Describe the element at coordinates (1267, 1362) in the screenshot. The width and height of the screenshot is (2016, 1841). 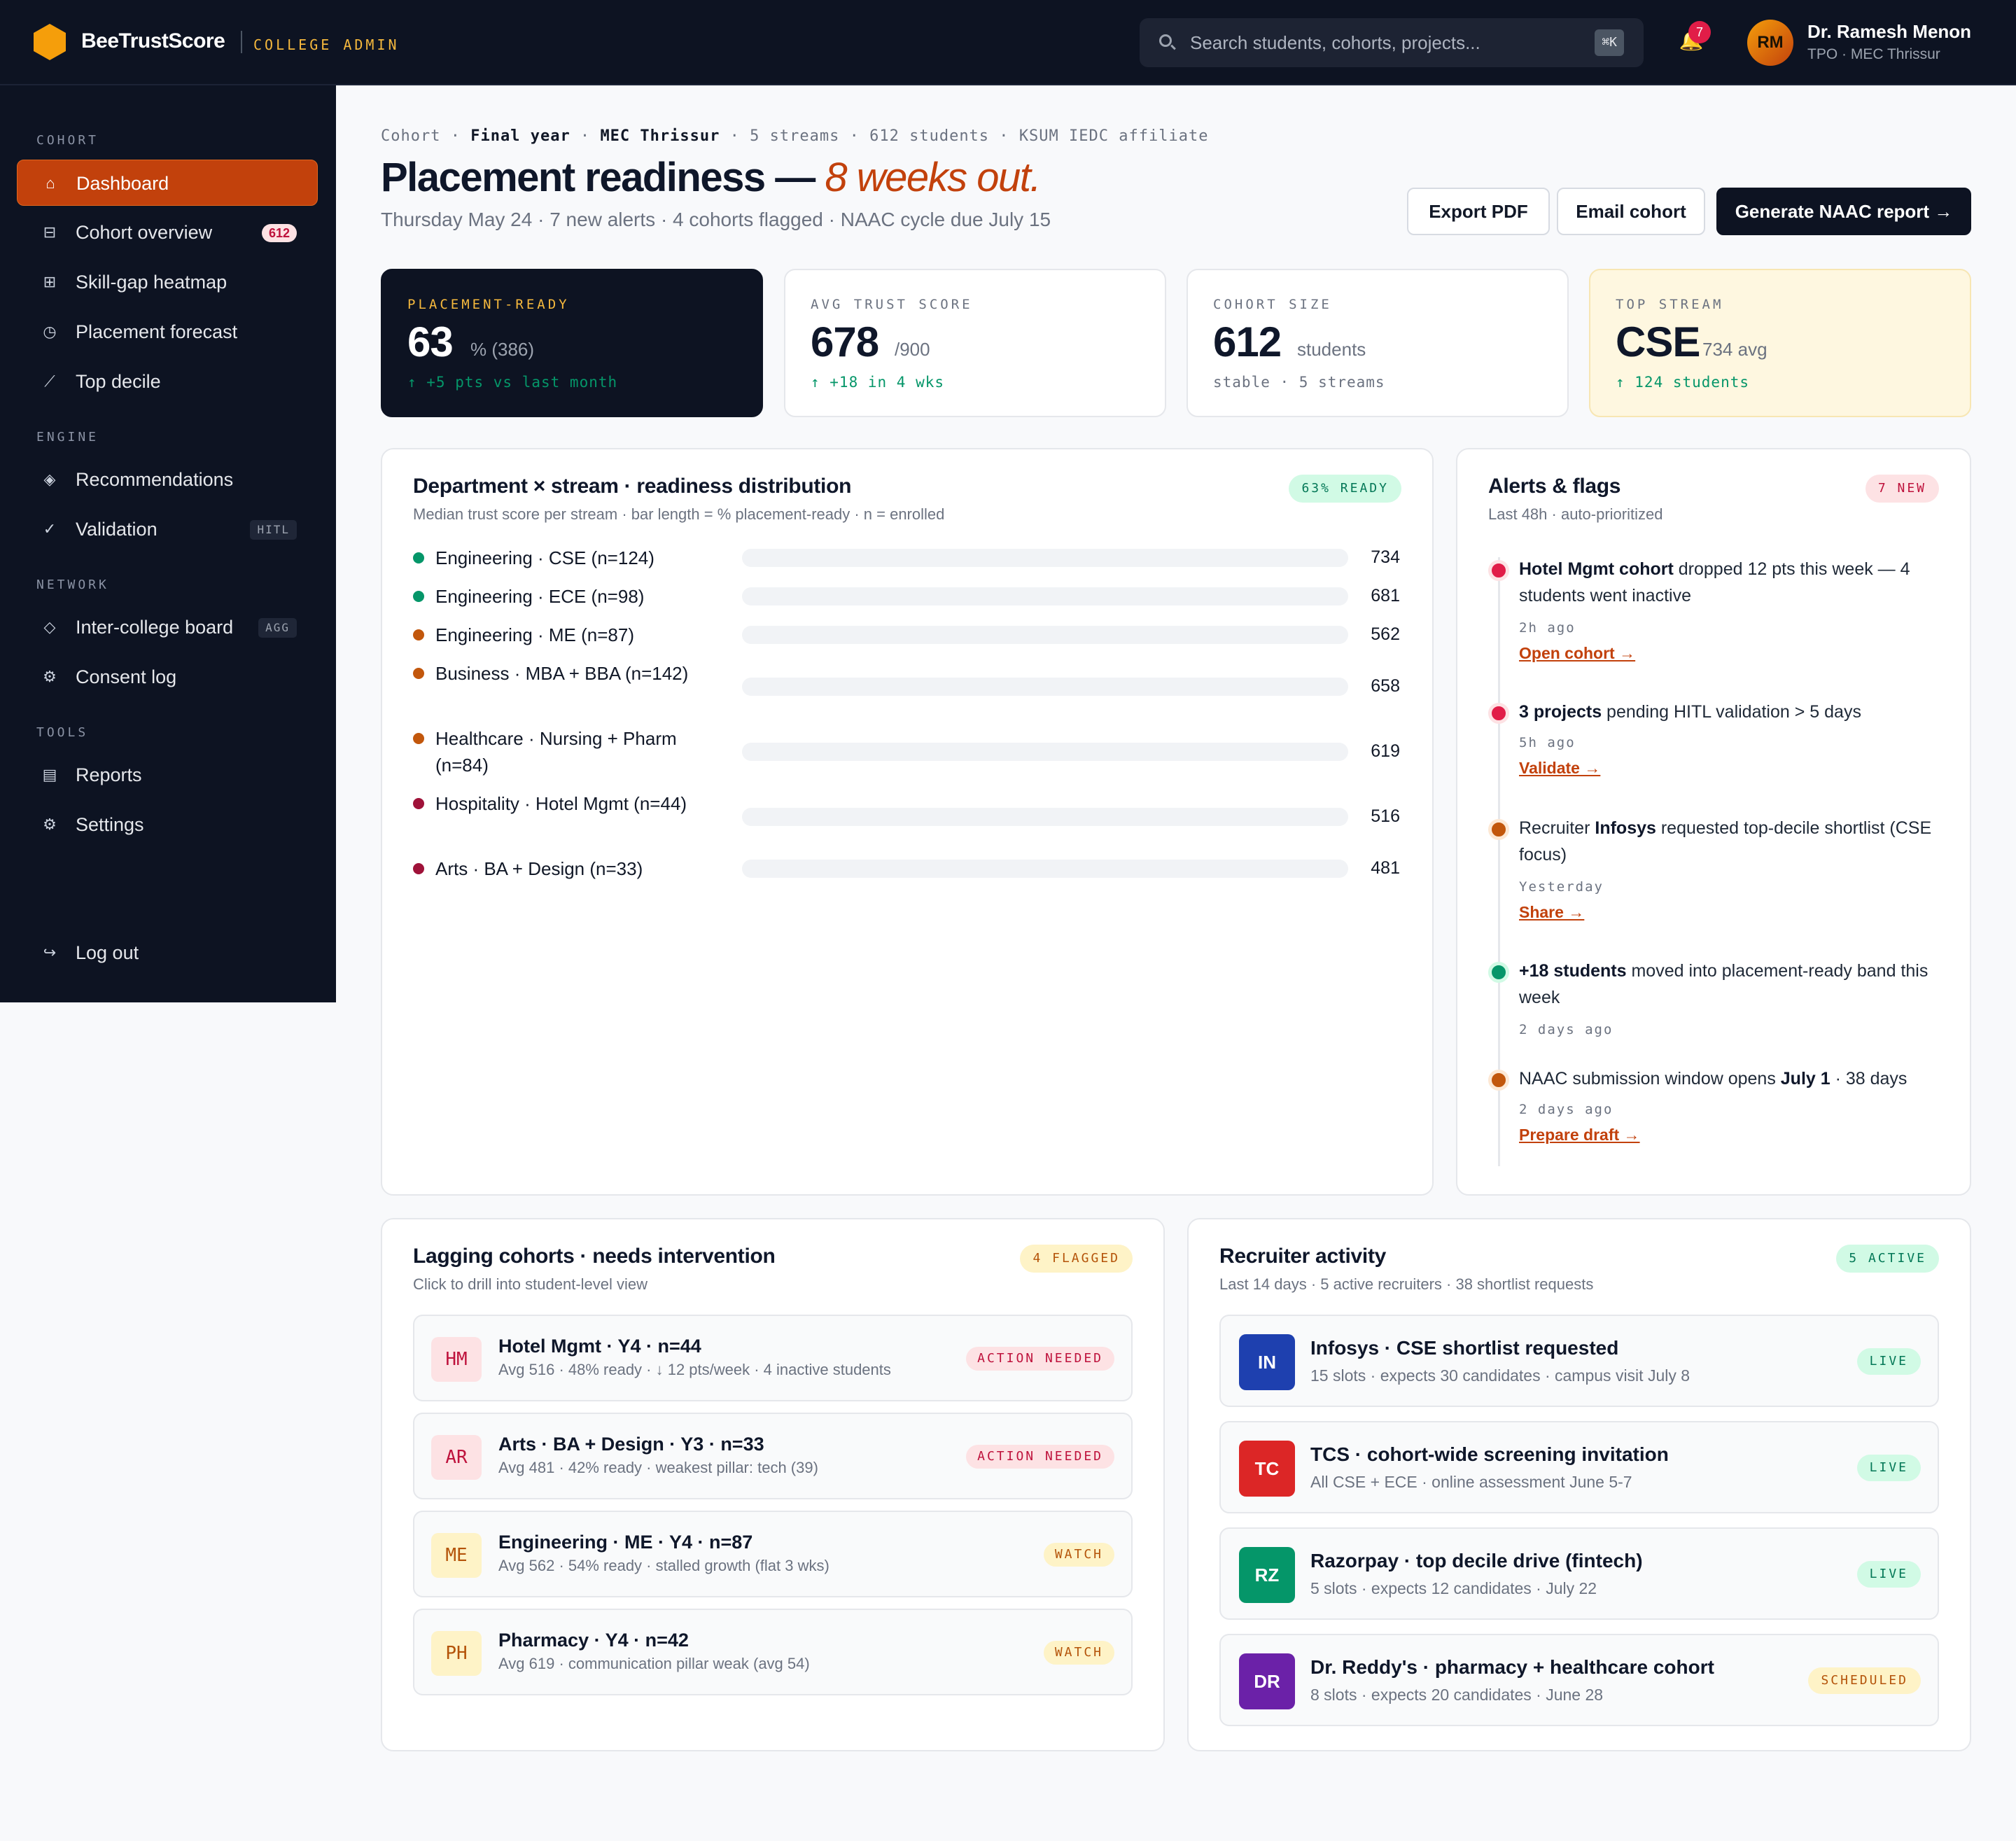
I see `recruiter-logo: IN` at that location.